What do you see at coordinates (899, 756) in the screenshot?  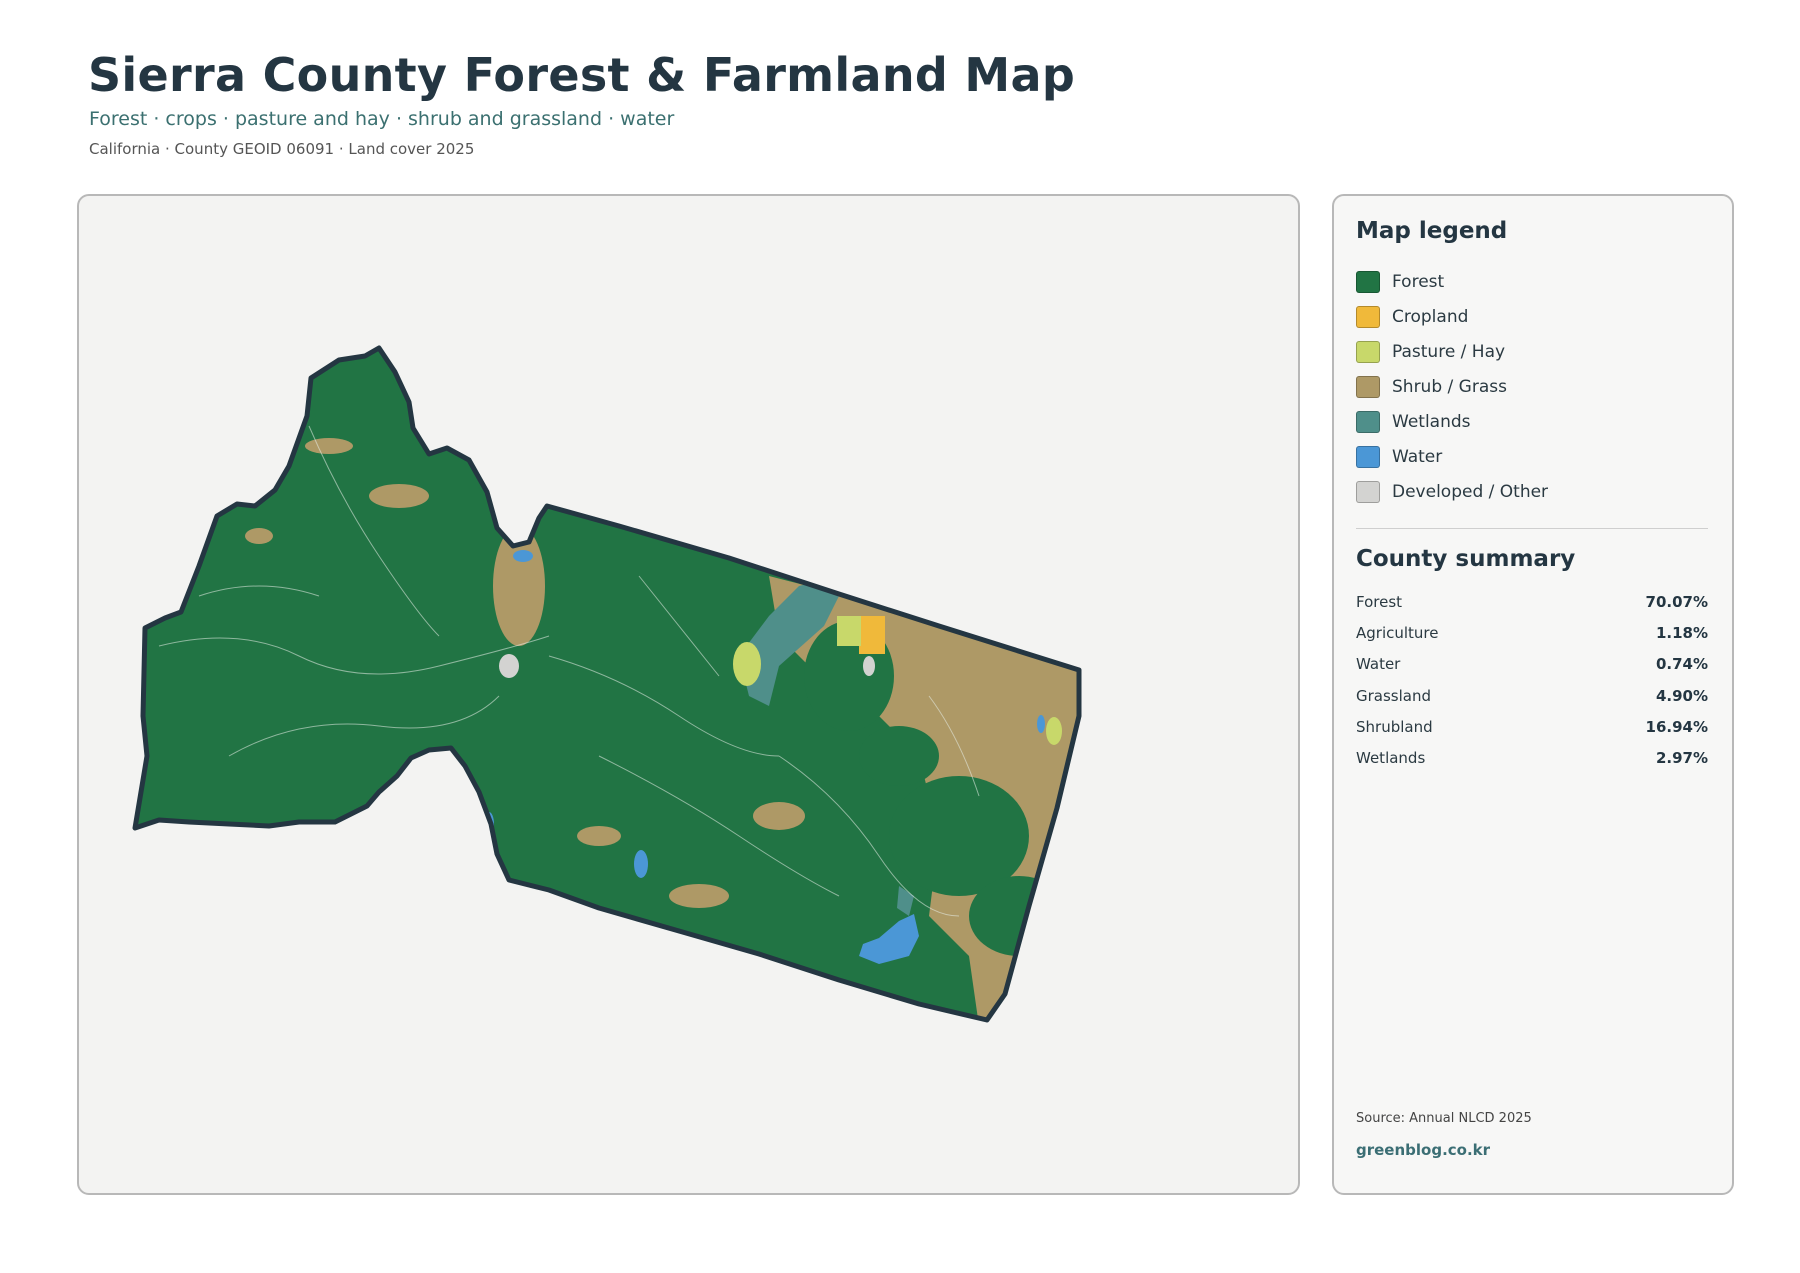 I see `forest-patch` at bounding box center [899, 756].